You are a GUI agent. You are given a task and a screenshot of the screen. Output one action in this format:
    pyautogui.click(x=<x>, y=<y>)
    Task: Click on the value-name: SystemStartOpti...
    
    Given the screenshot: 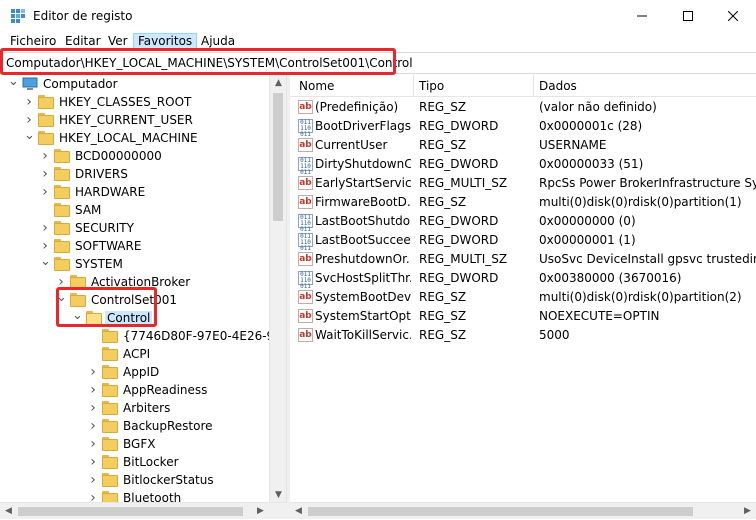 What is the action you would take?
    pyautogui.click(x=363, y=316)
    